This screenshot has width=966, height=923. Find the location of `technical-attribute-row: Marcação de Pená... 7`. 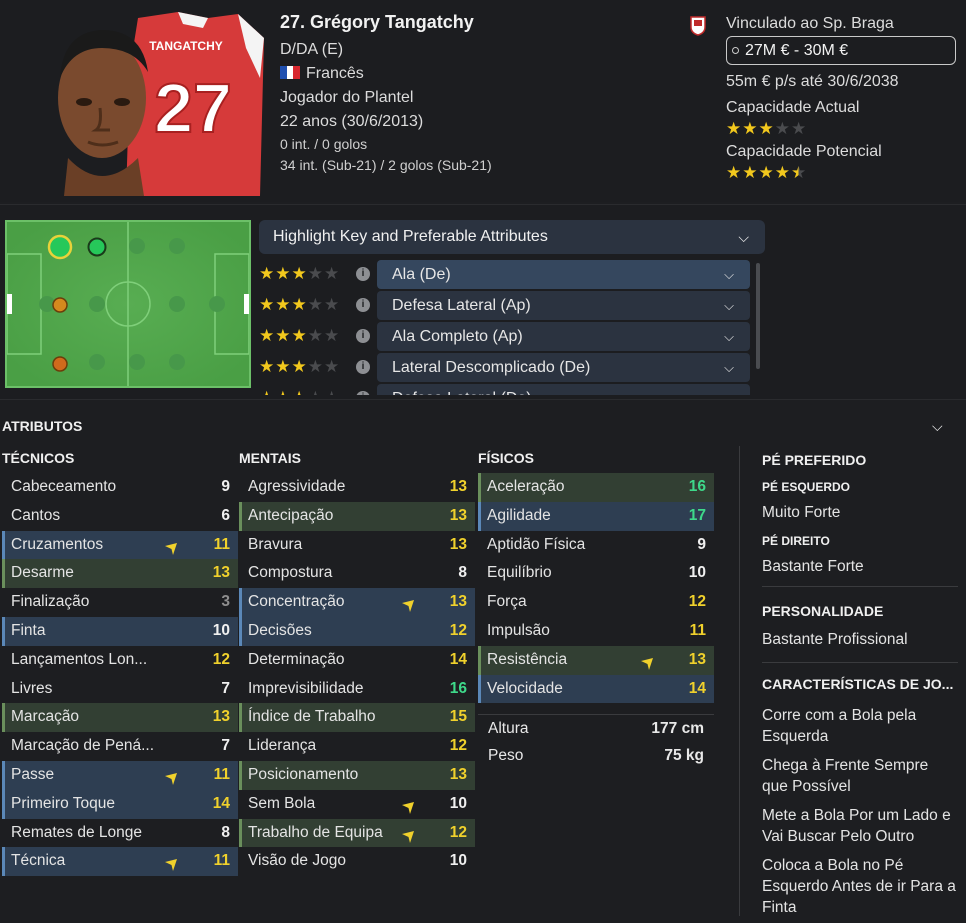

technical-attribute-row: Marcação de Pená... 7 is located at coordinates (120, 746).